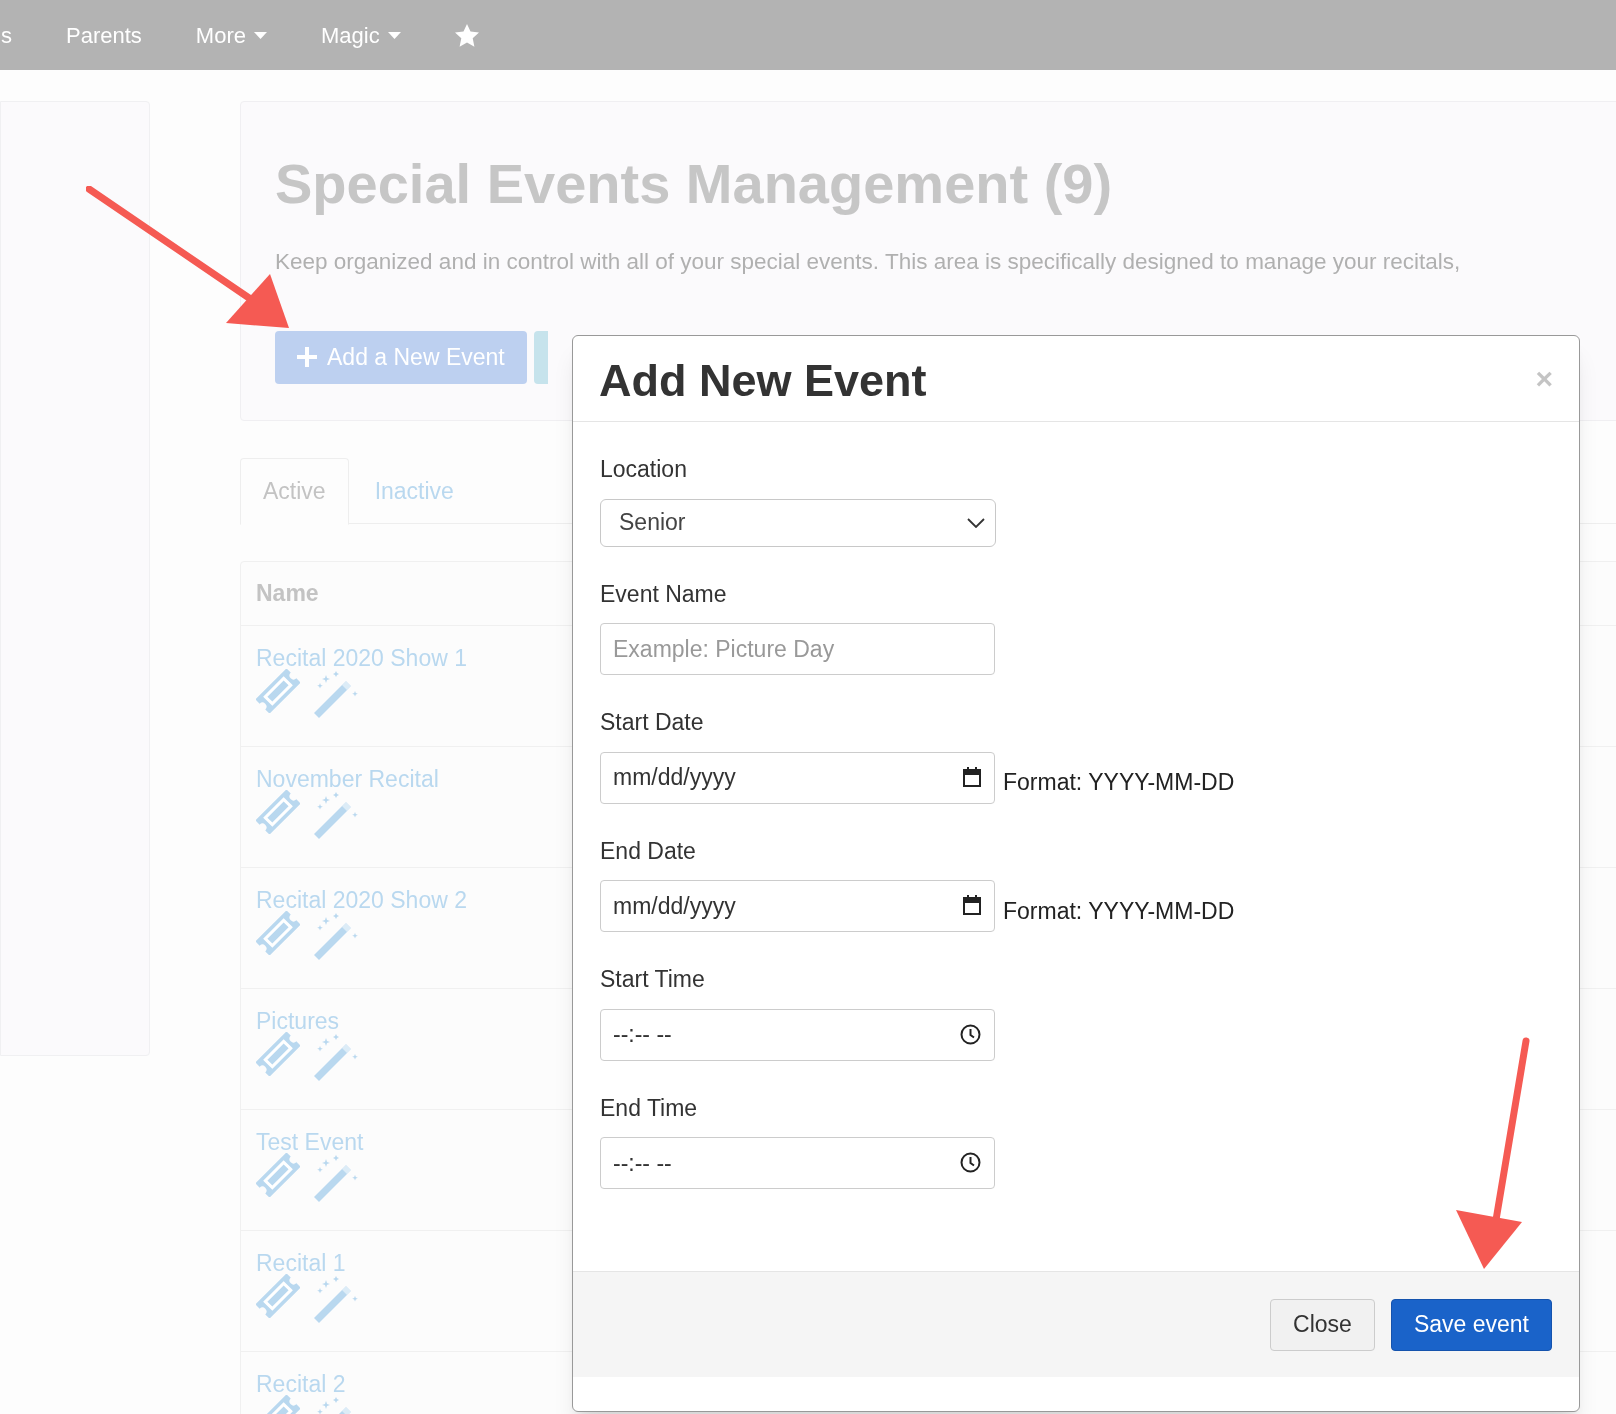  What do you see at coordinates (648, 851) in the screenshot?
I see `field-label: End Date` at bounding box center [648, 851].